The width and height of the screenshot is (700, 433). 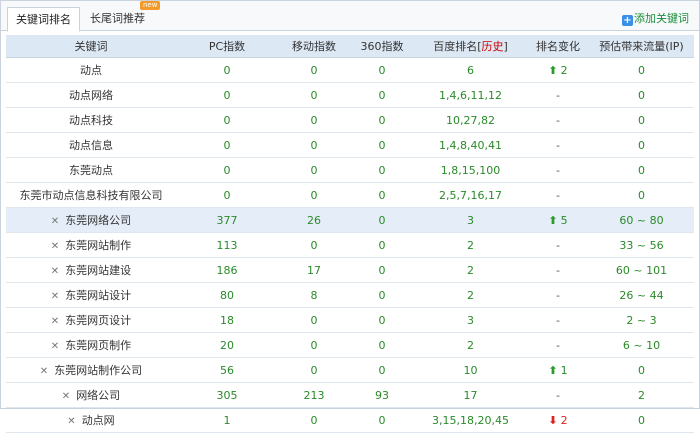 What do you see at coordinates (98, 420) in the screenshot?
I see `keyword-text: 动点网` at bounding box center [98, 420].